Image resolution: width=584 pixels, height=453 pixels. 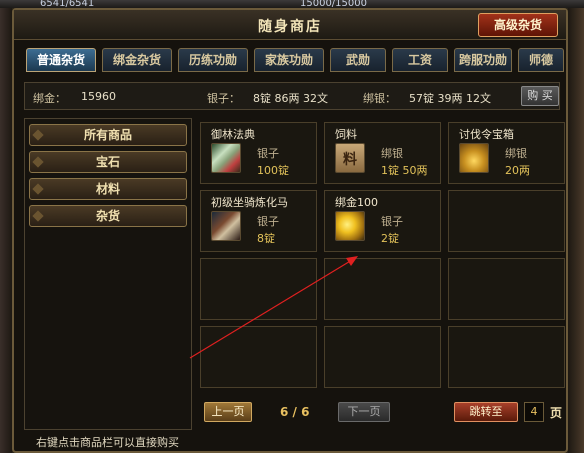 What do you see at coordinates (108, 189) in the screenshot?
I see `category-materials: 材料` at bounding box center [108, 189].